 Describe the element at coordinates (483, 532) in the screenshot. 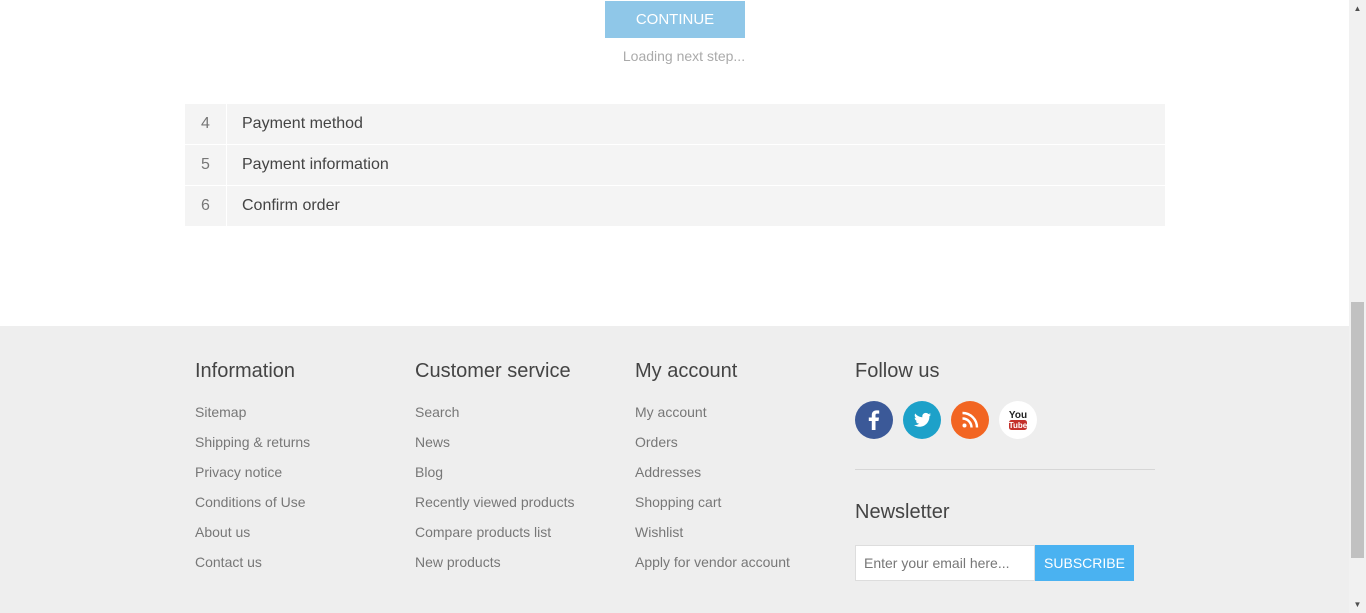

I see `footer-link-compare-products: Compare products list` at that location.